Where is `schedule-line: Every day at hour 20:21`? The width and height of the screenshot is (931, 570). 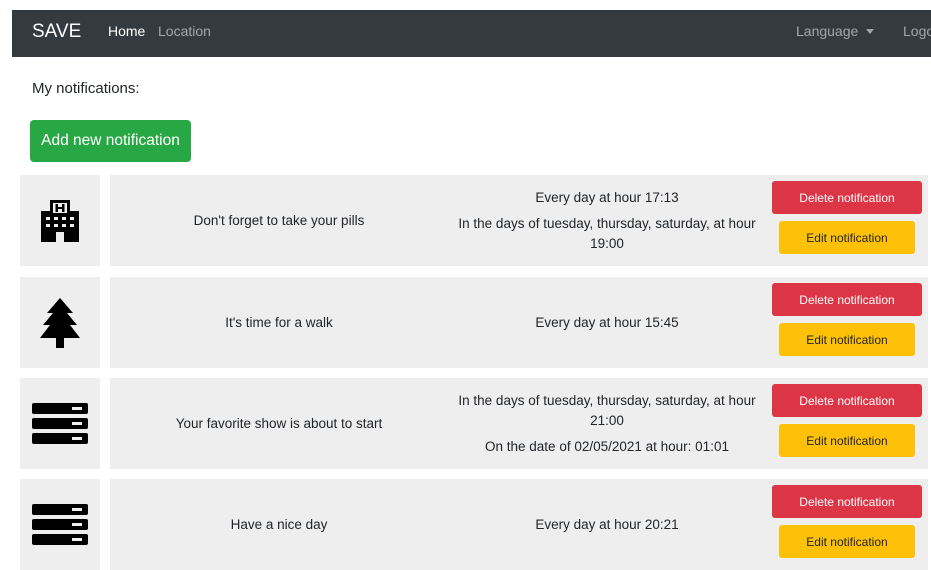 schedule-line: Every day at hour 20:21 is located at coordinates (607, 524).